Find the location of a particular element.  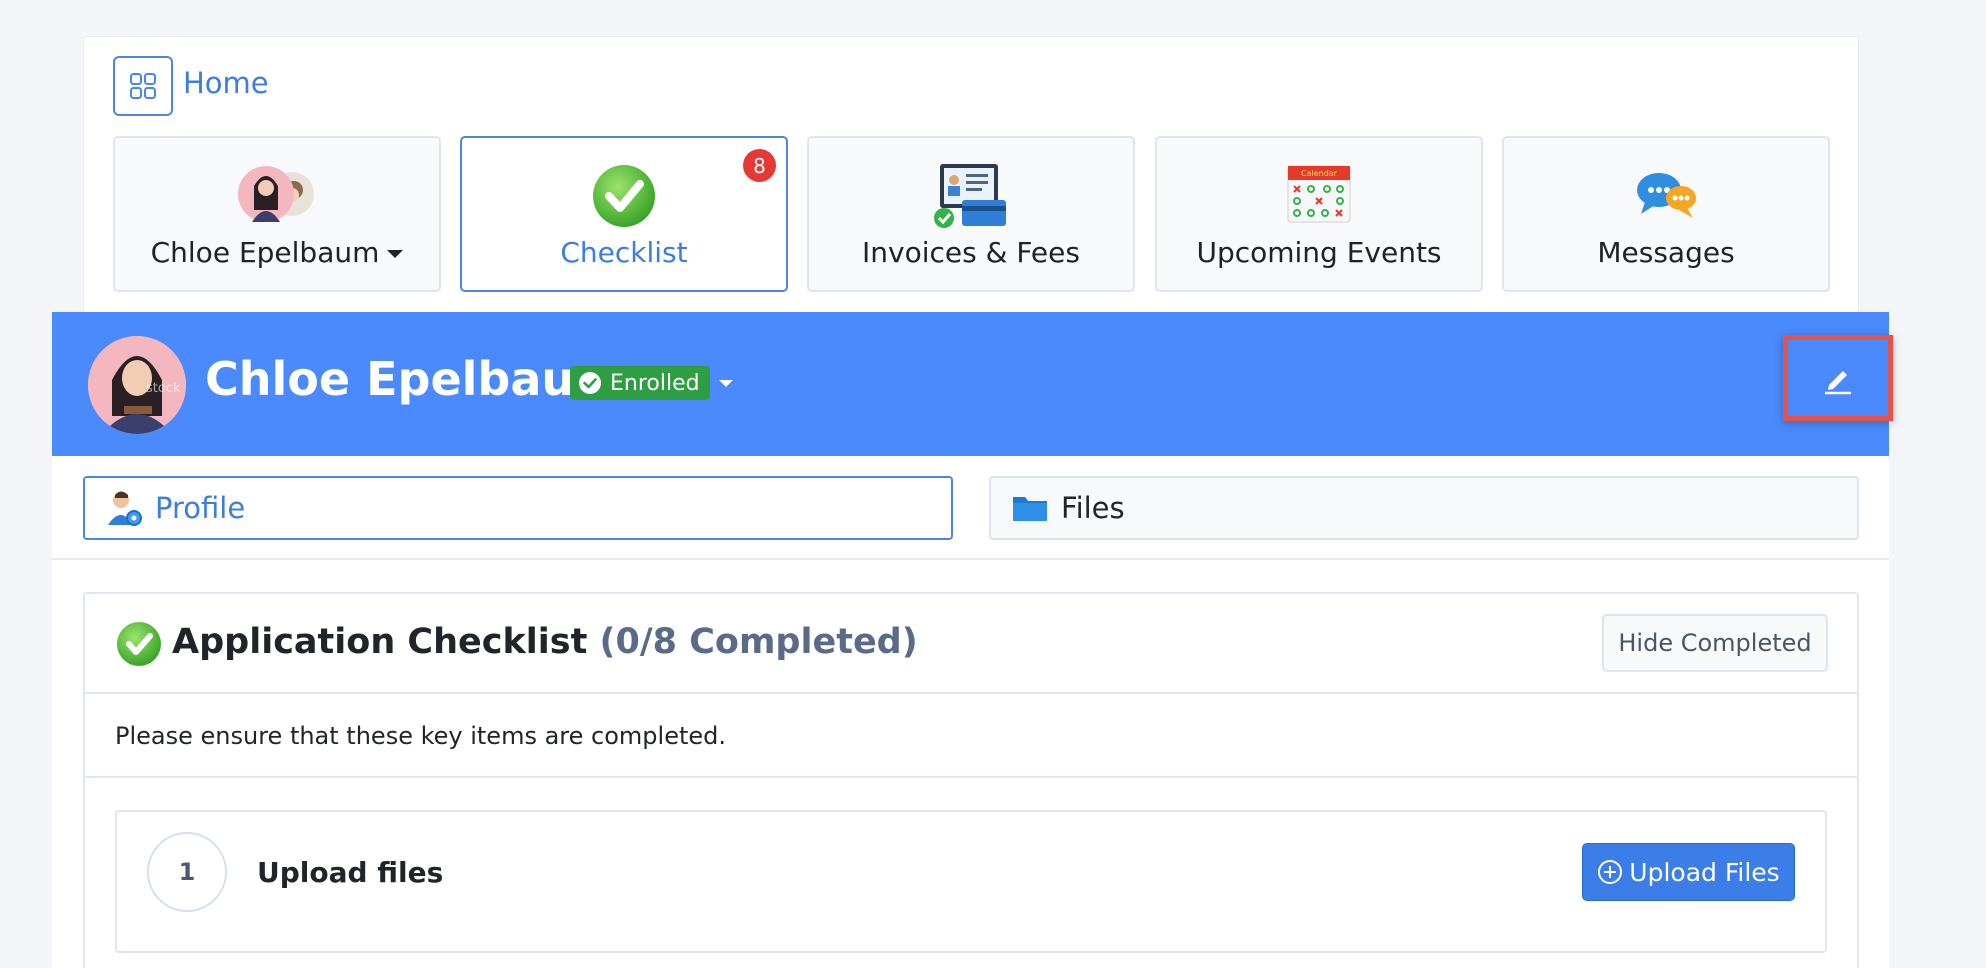

tab-label: Profile is located at coordinates (200, 508).